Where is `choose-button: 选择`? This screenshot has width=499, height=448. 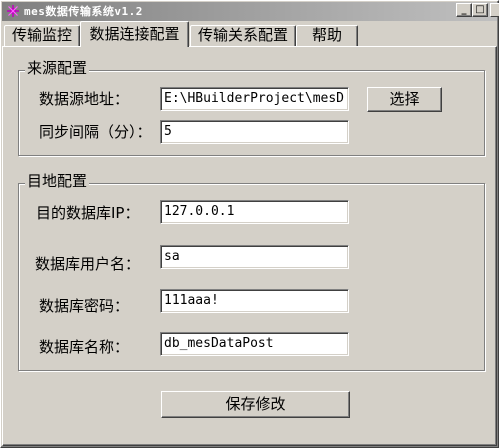
choose-button: 选择 is located at coordinates (404, 99).